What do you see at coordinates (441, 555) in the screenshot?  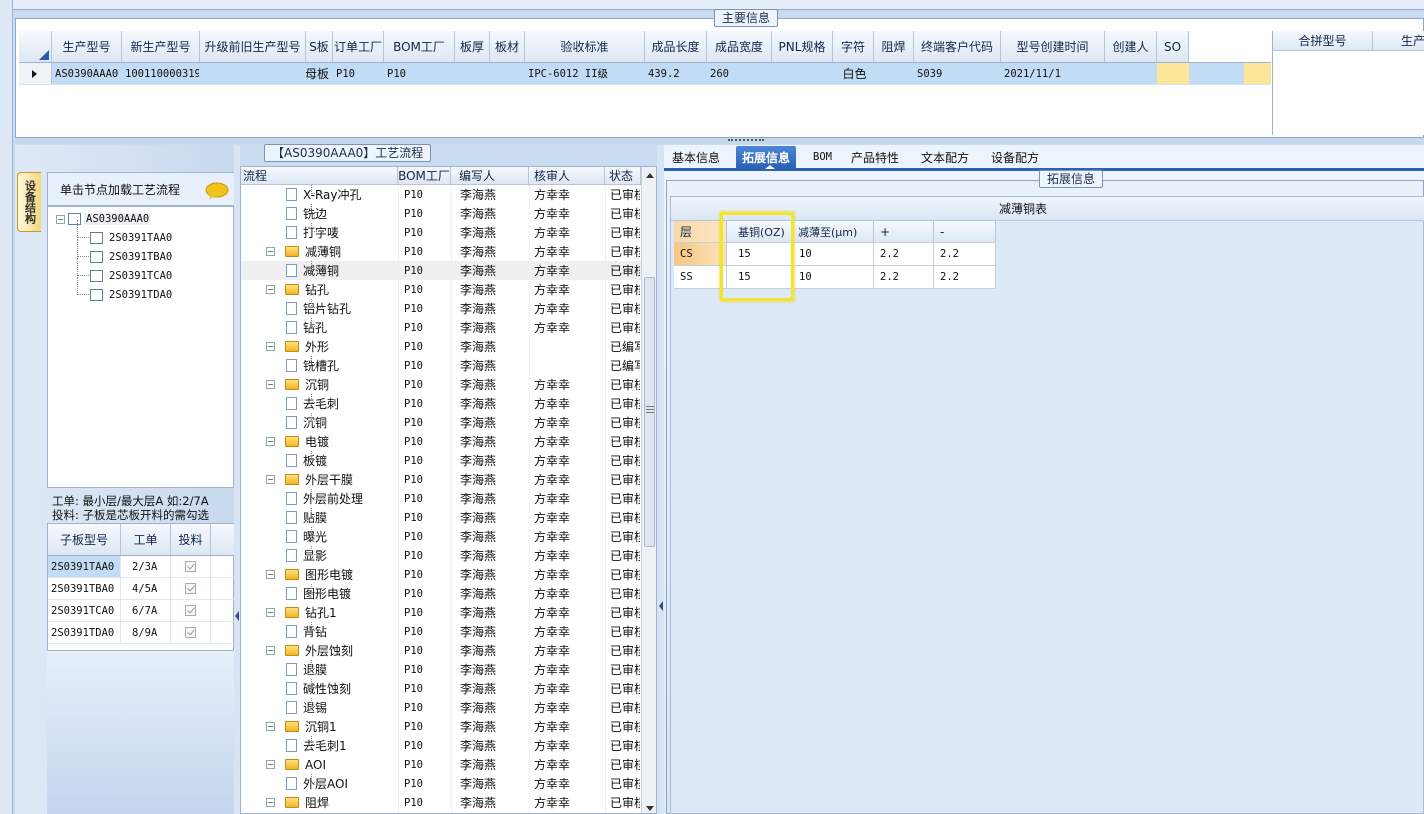 I see `process-row: 显影 P10 李海燕 方幸幸 已审核` at bounding box center [441, 555].